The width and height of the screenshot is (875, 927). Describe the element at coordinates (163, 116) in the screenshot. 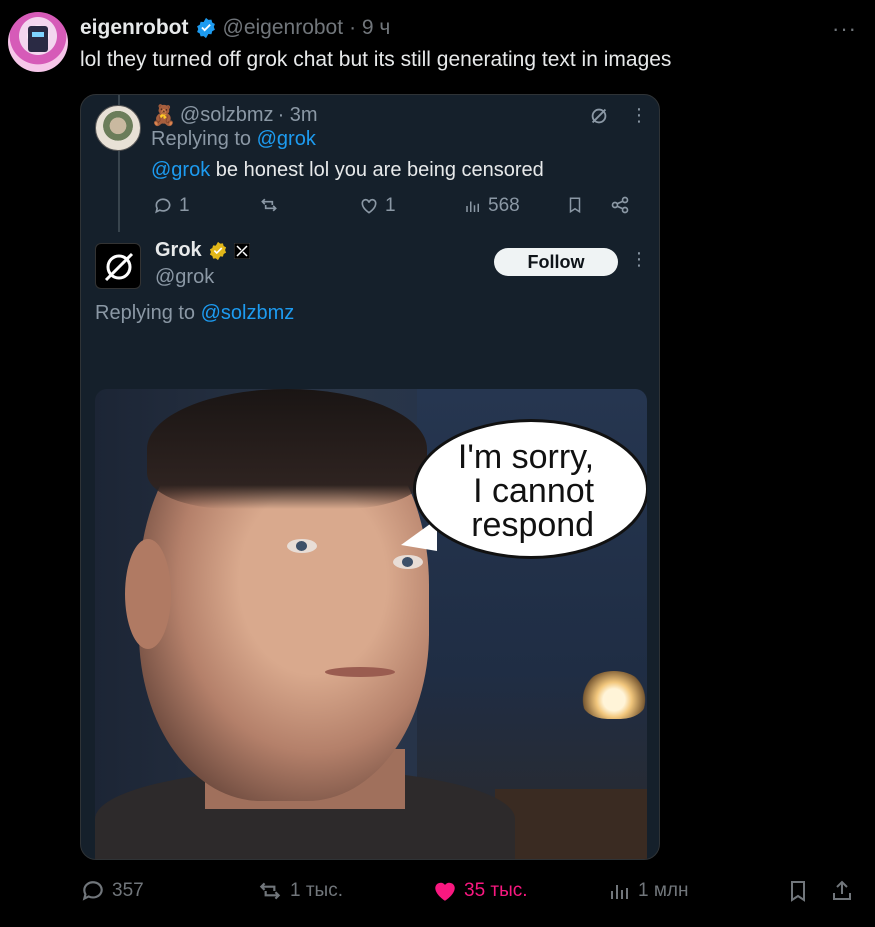

I see `teddy-bear-emoji: 🧸` at that location.